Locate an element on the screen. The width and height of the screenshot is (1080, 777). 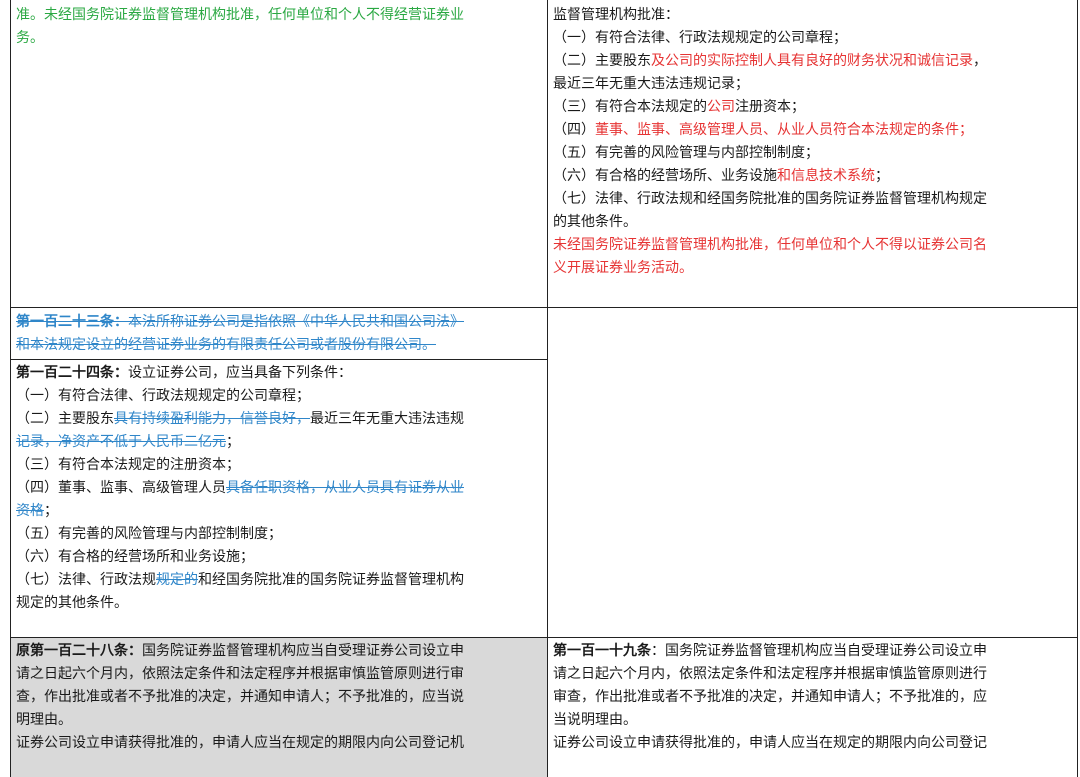
new-article-line-1: 第一百一十九条：国务院证券监督管理机构应当自受理证券公司设立申 is located at coordinates (812, 651).